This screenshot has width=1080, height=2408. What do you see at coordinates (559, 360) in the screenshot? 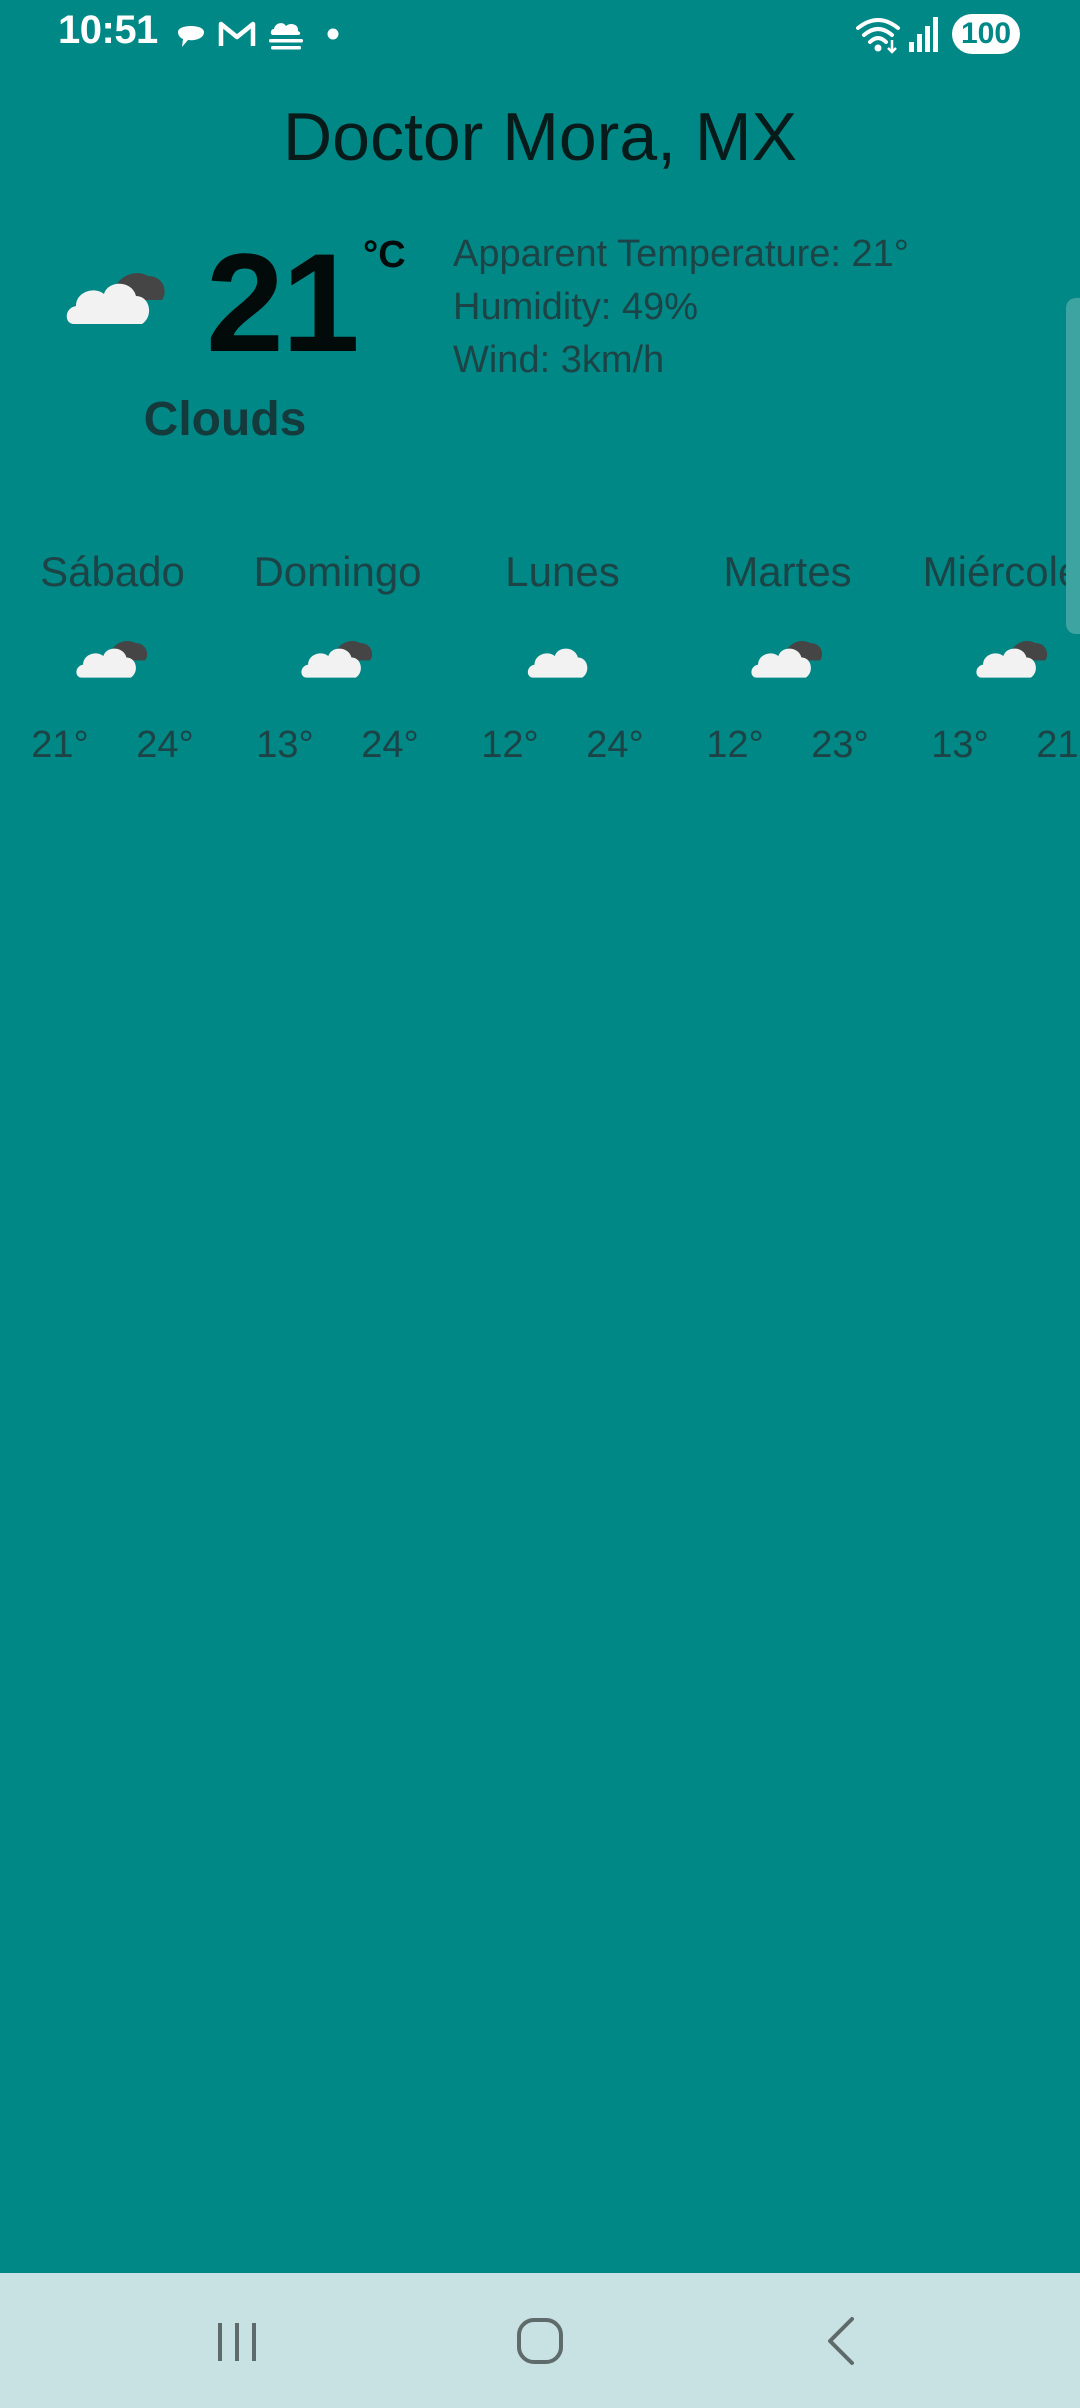
I see `wind: Wind: 3km/h` at bounding box center [559, 360].